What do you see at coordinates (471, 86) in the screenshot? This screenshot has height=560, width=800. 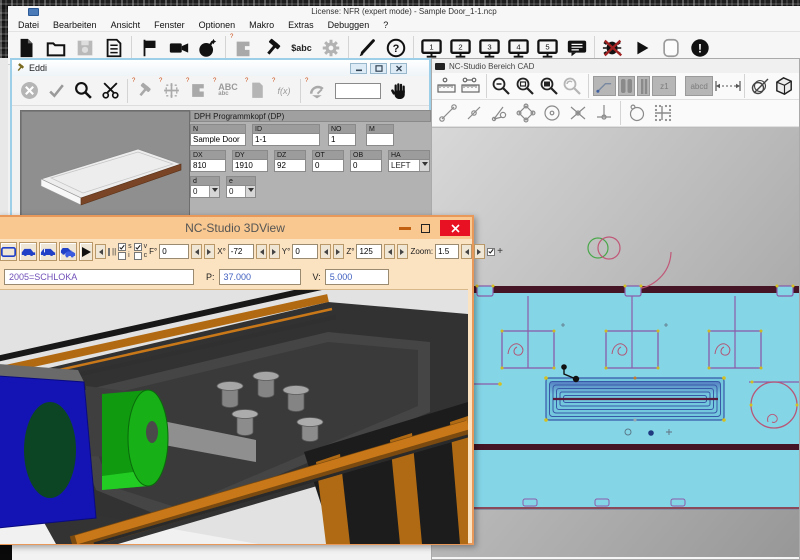 I see `measure-distance-icon` at bounding box center [471, 86].